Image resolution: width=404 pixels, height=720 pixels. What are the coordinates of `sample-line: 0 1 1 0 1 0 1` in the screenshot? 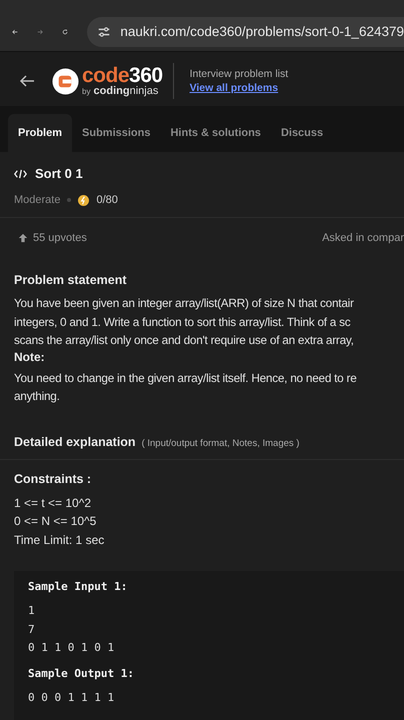 It's located at (72, 648).